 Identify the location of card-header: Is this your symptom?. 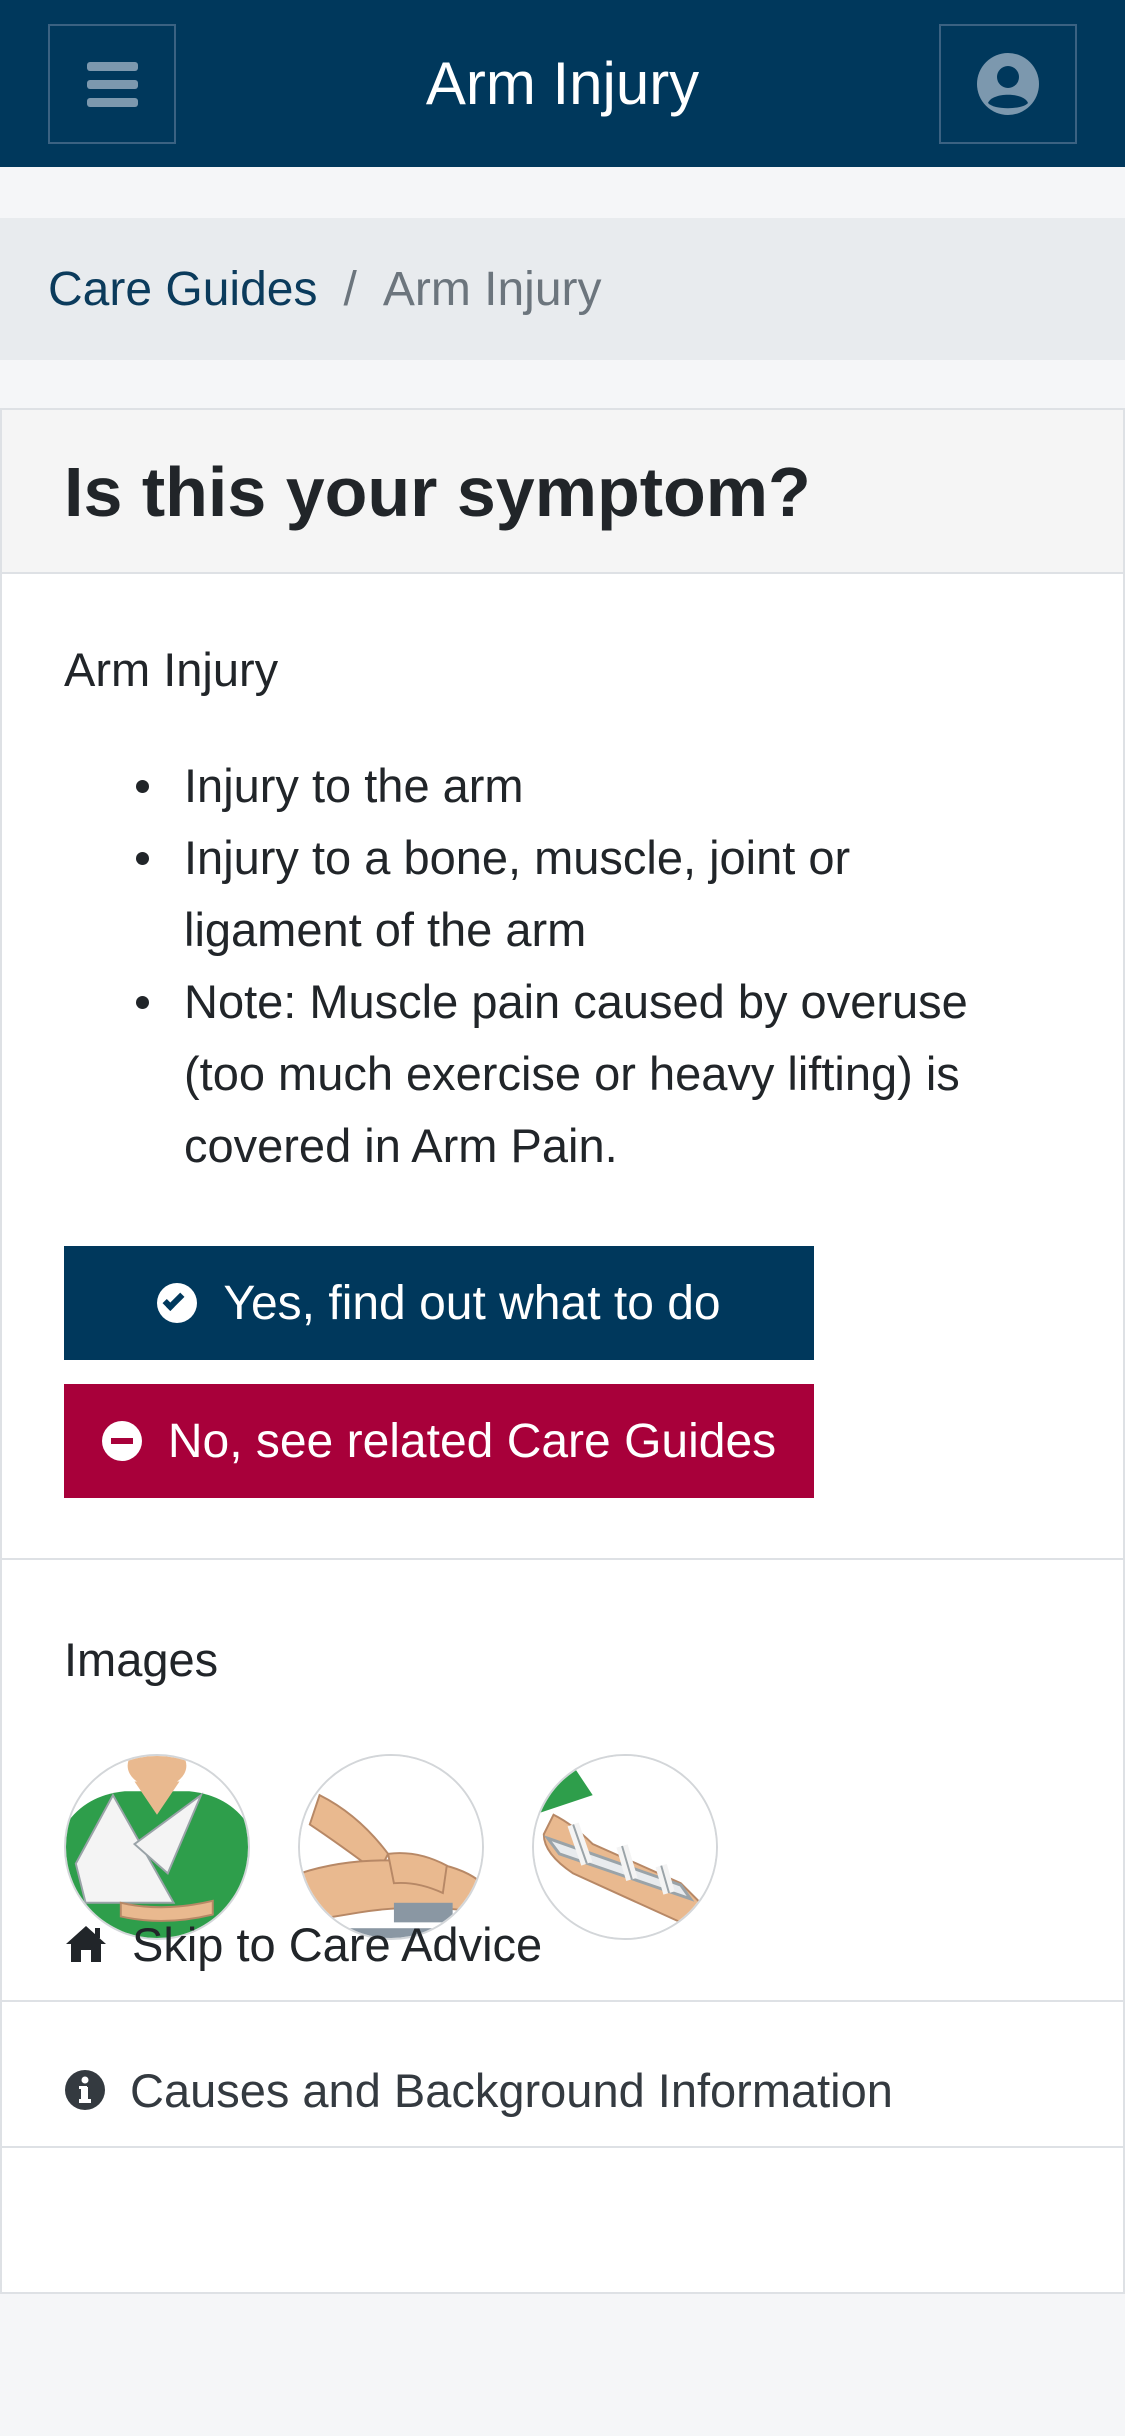
(562, 492).